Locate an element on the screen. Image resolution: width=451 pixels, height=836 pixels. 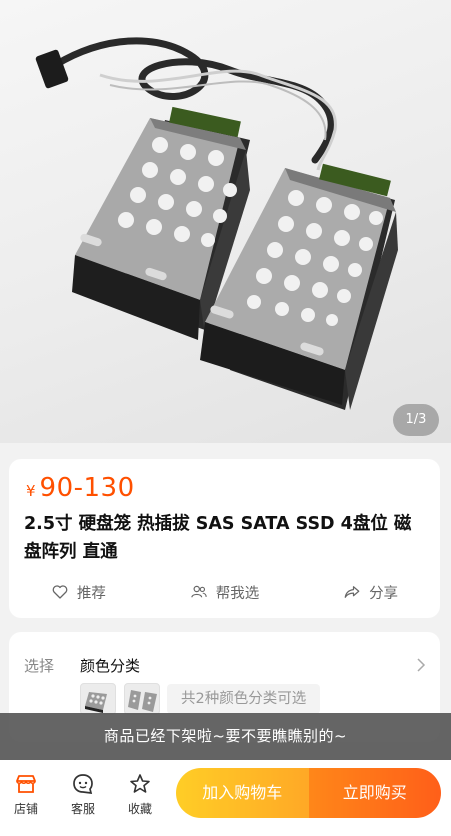
tab-service-label: 客服 is located at coordinates (82, 809).